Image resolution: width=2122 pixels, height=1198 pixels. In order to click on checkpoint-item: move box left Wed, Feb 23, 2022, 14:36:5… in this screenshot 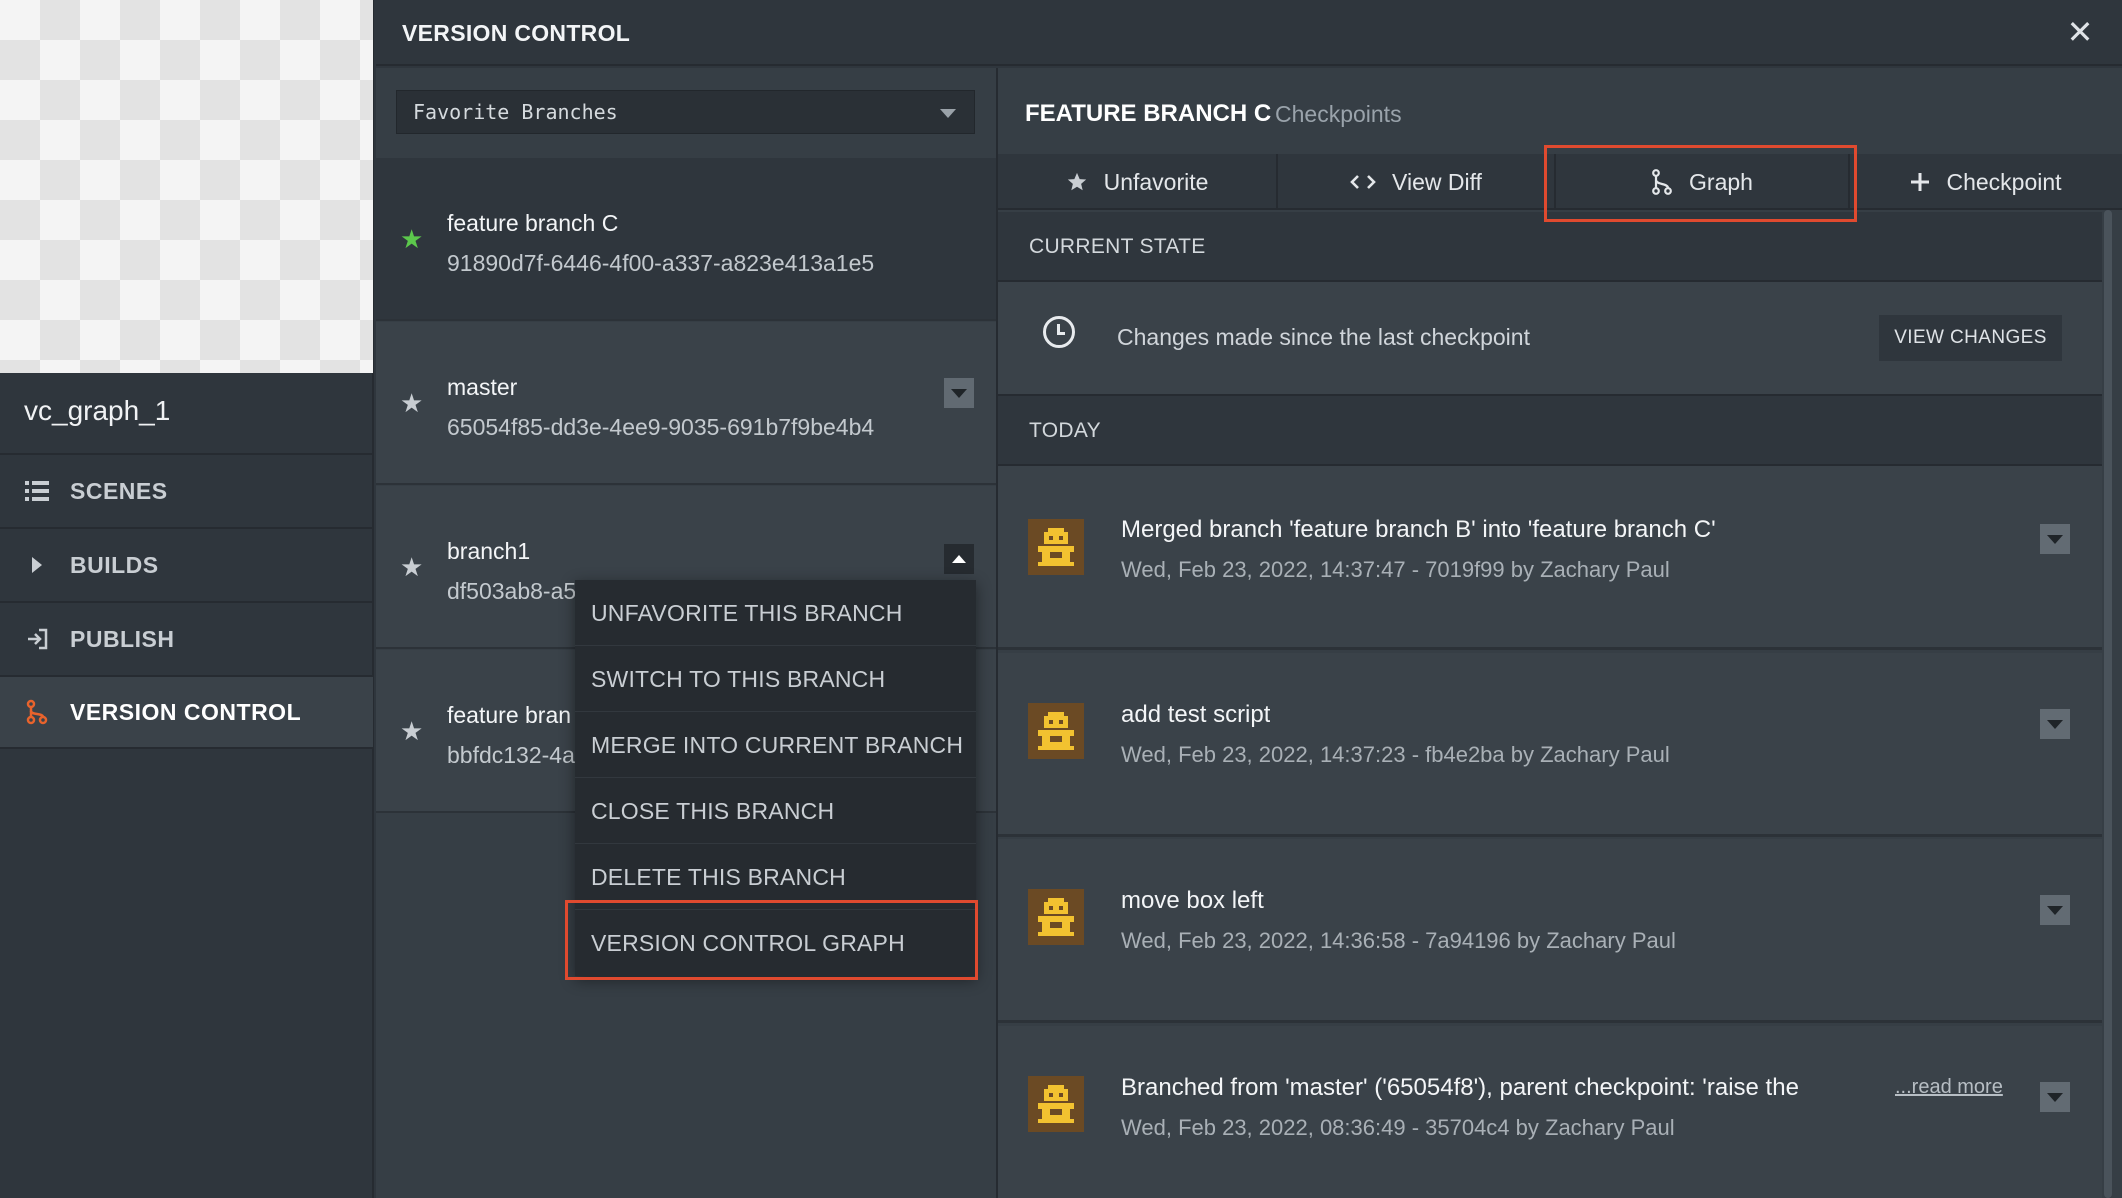, I will do `click(1550, 931)`.